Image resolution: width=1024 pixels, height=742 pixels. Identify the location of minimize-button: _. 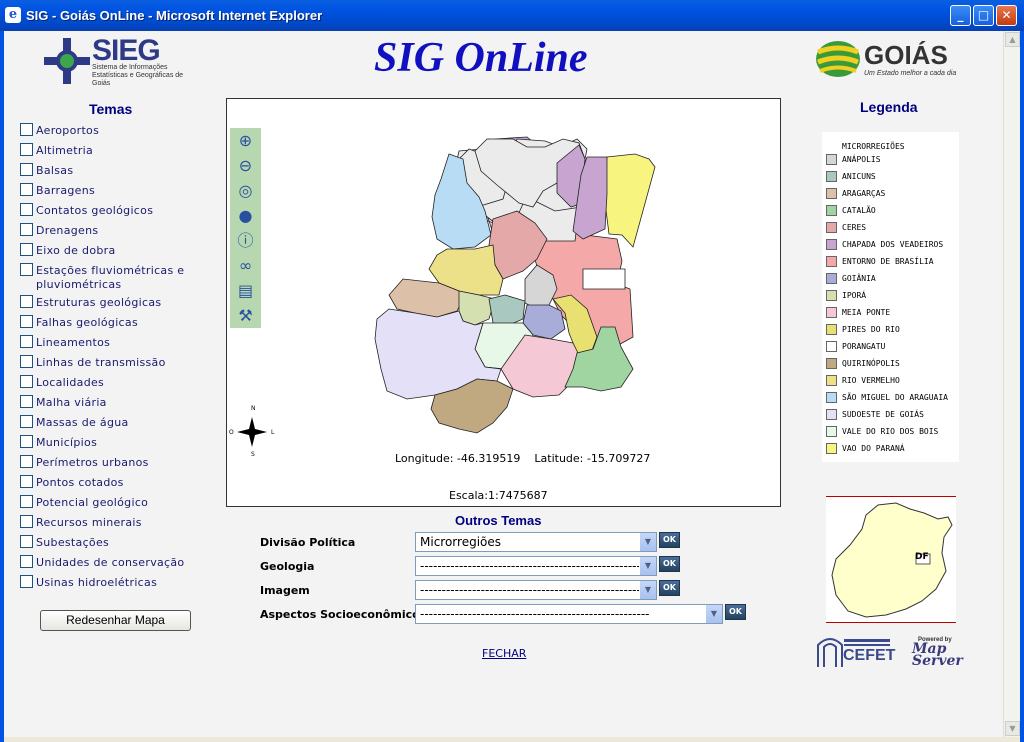
(960, 15).